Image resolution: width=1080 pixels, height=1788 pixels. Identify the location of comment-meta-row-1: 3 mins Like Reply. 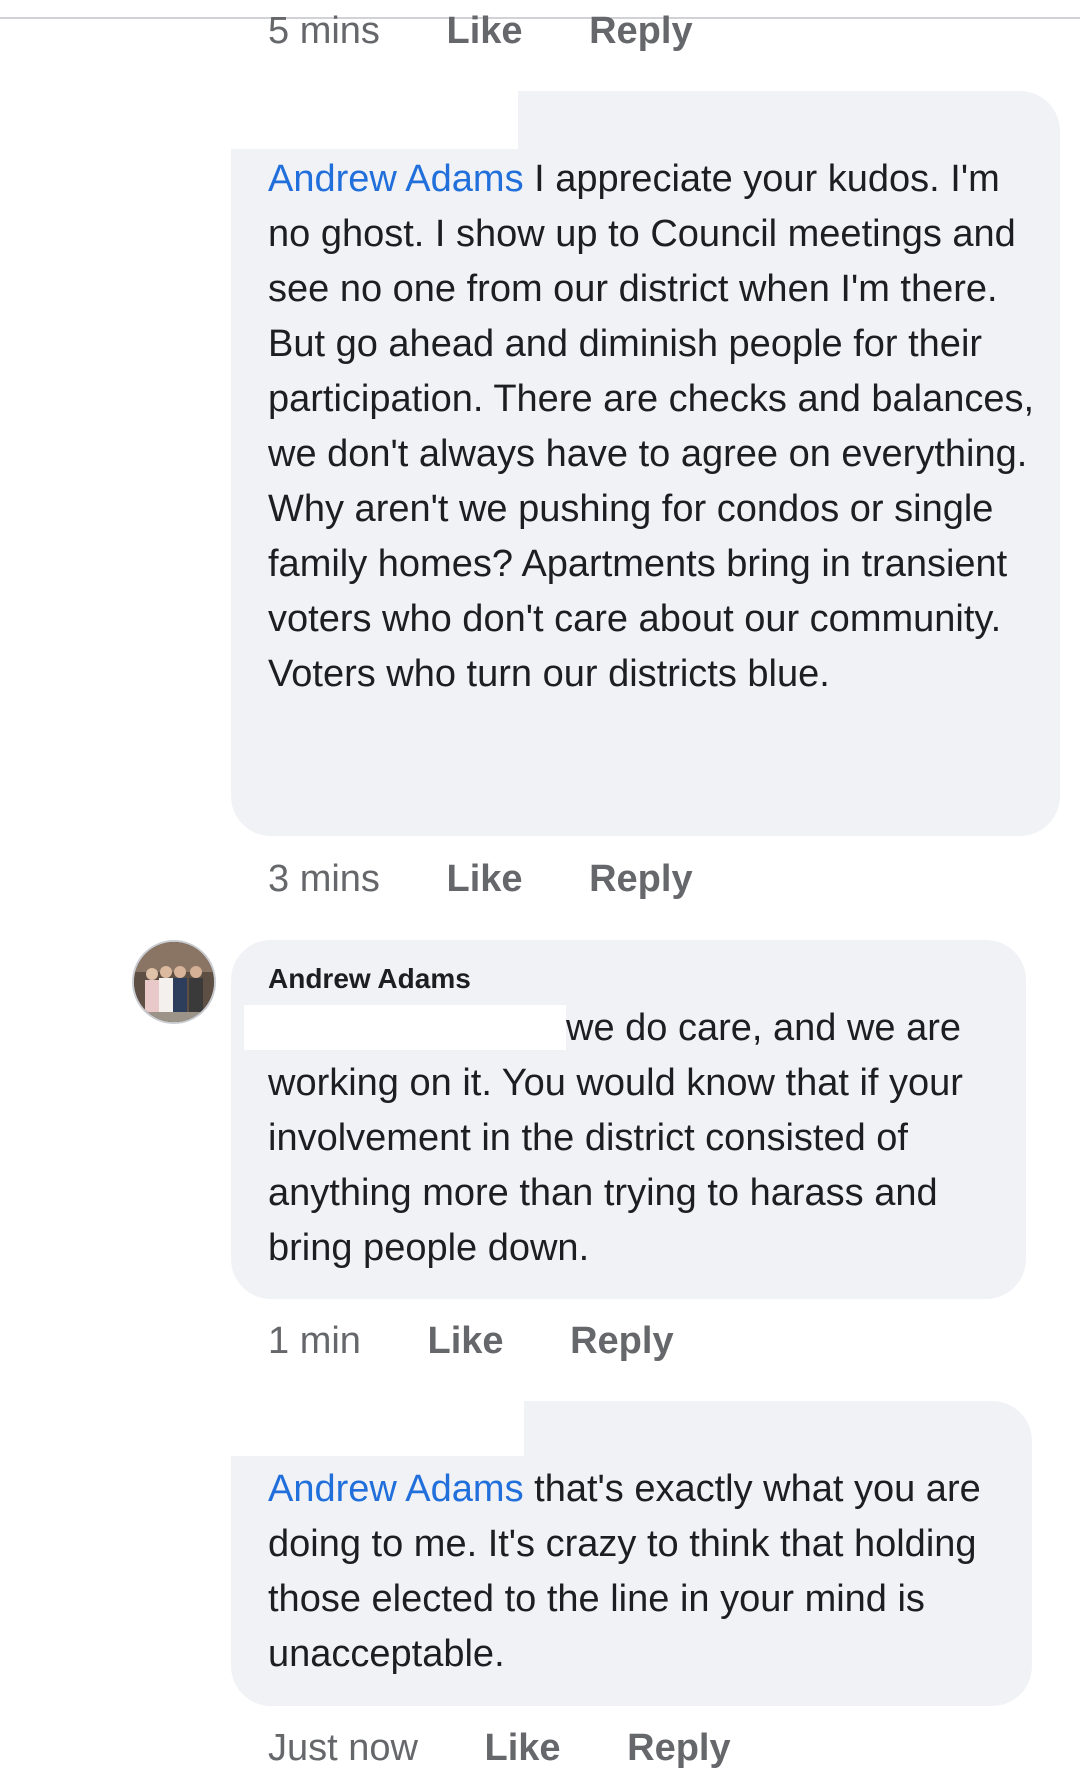
(480, 879).